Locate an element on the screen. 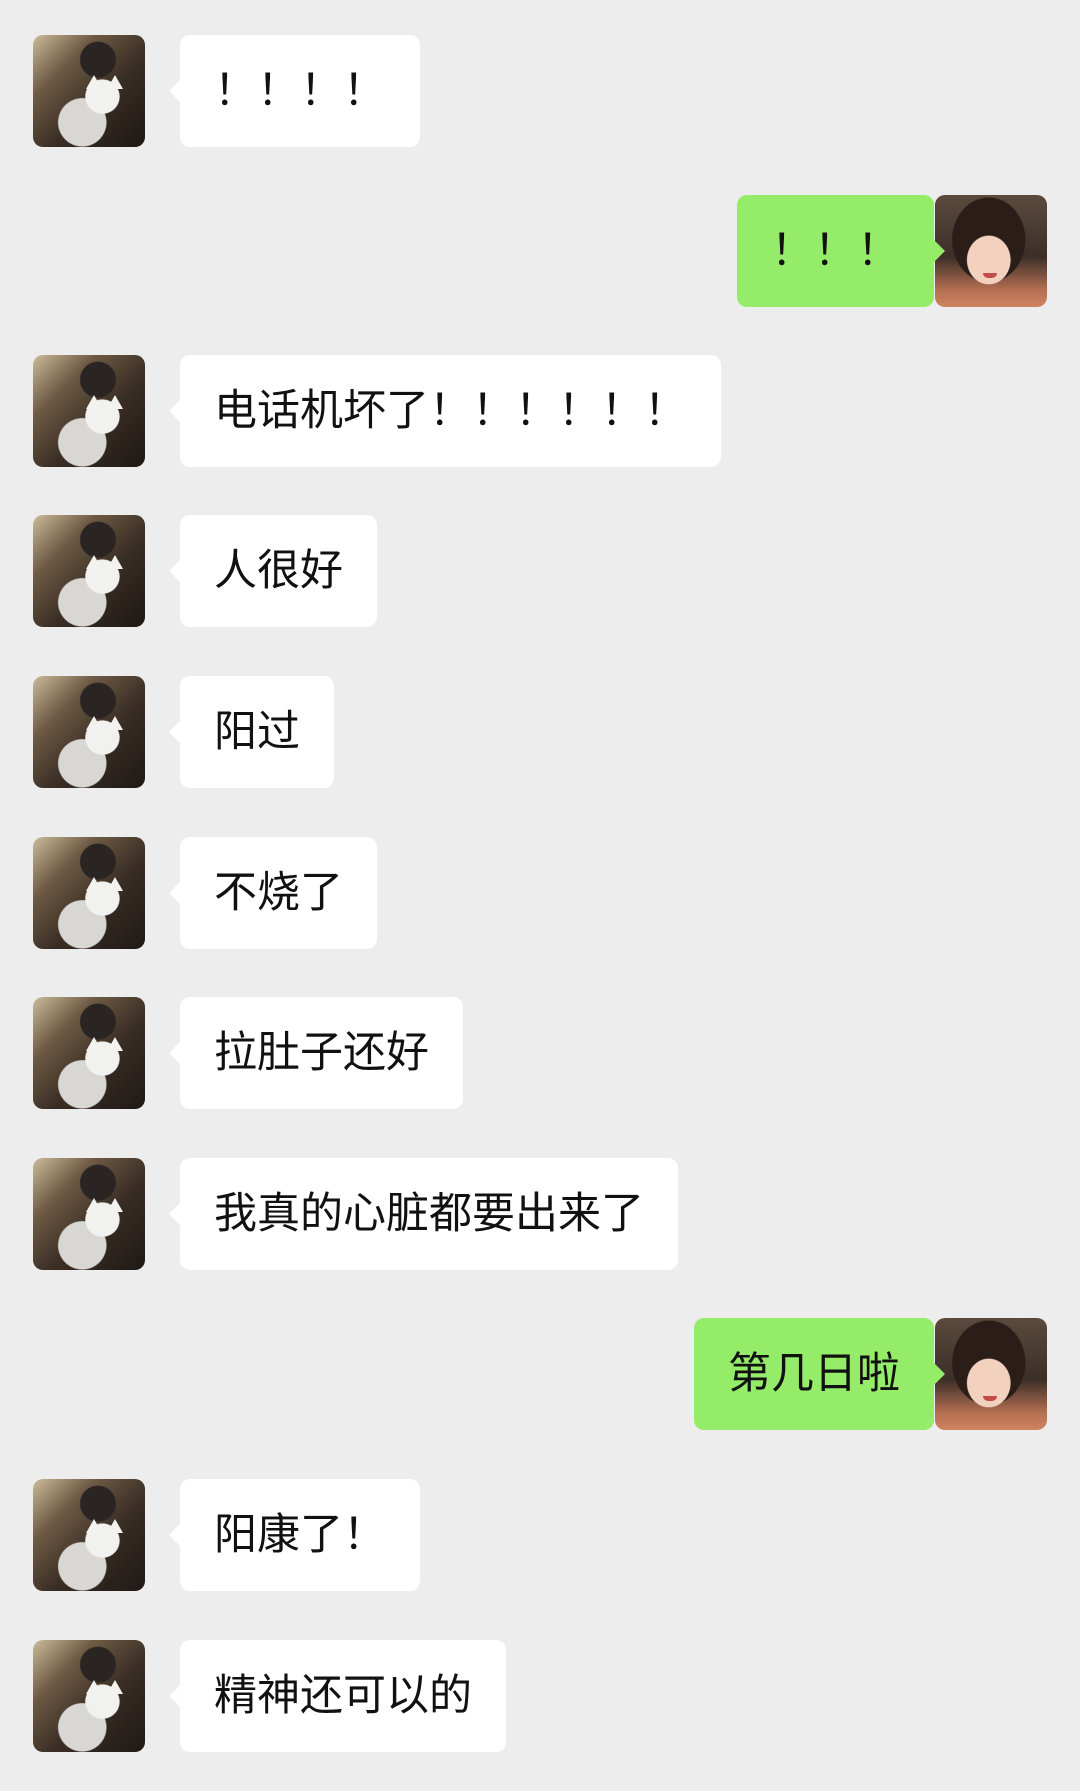  message-bubble: ！！！！ is located at coordinates (294, 91).